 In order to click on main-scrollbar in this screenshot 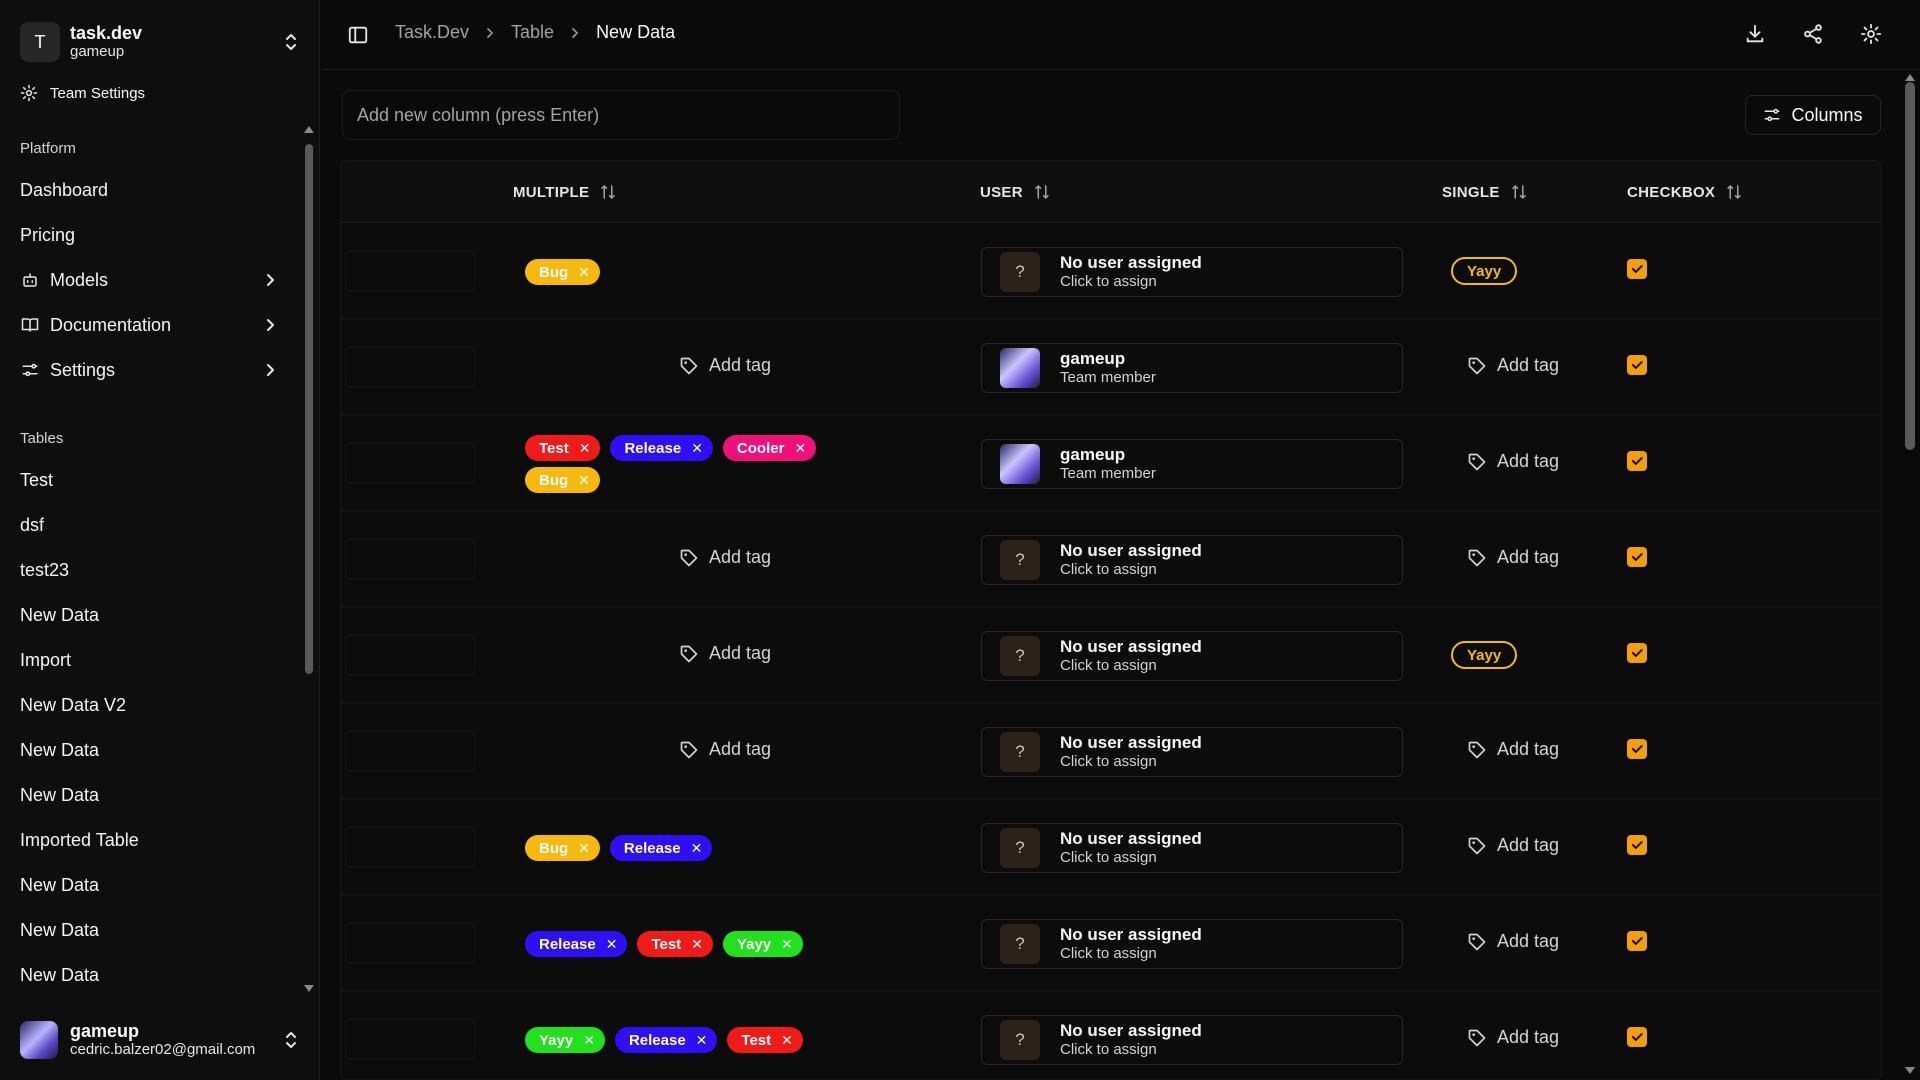, I will do `click(1910, 576)`.